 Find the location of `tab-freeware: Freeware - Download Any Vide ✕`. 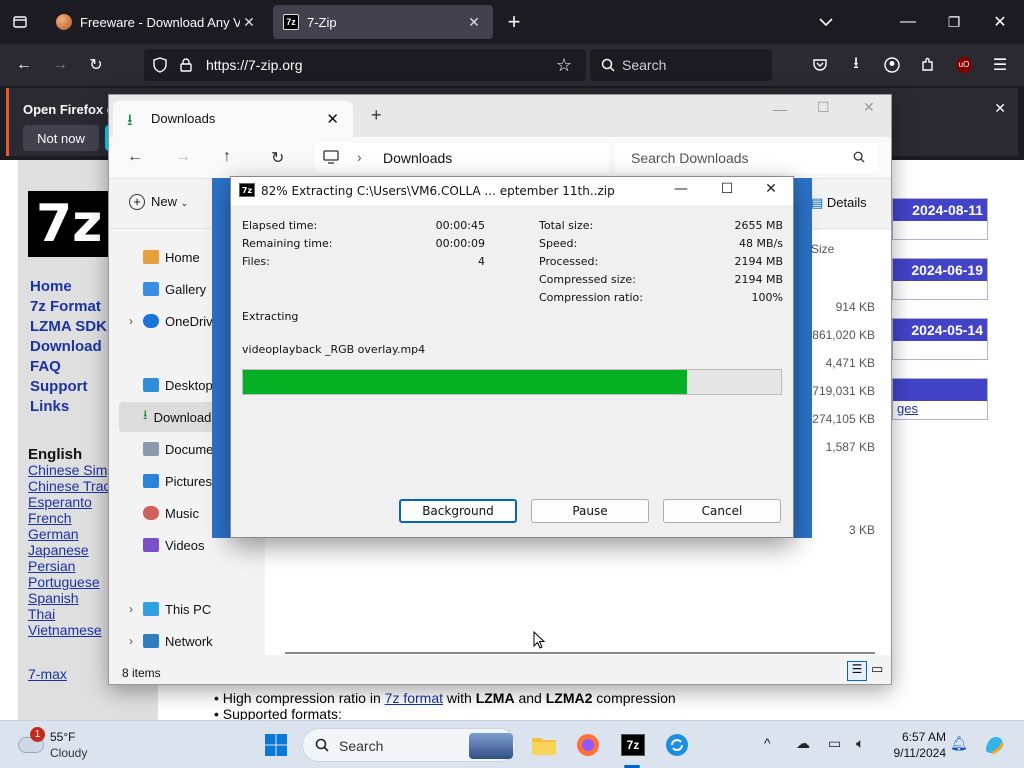

tab-freeware: Freeware - Download Any Vide ✕ is located at coordinates (157, 22).